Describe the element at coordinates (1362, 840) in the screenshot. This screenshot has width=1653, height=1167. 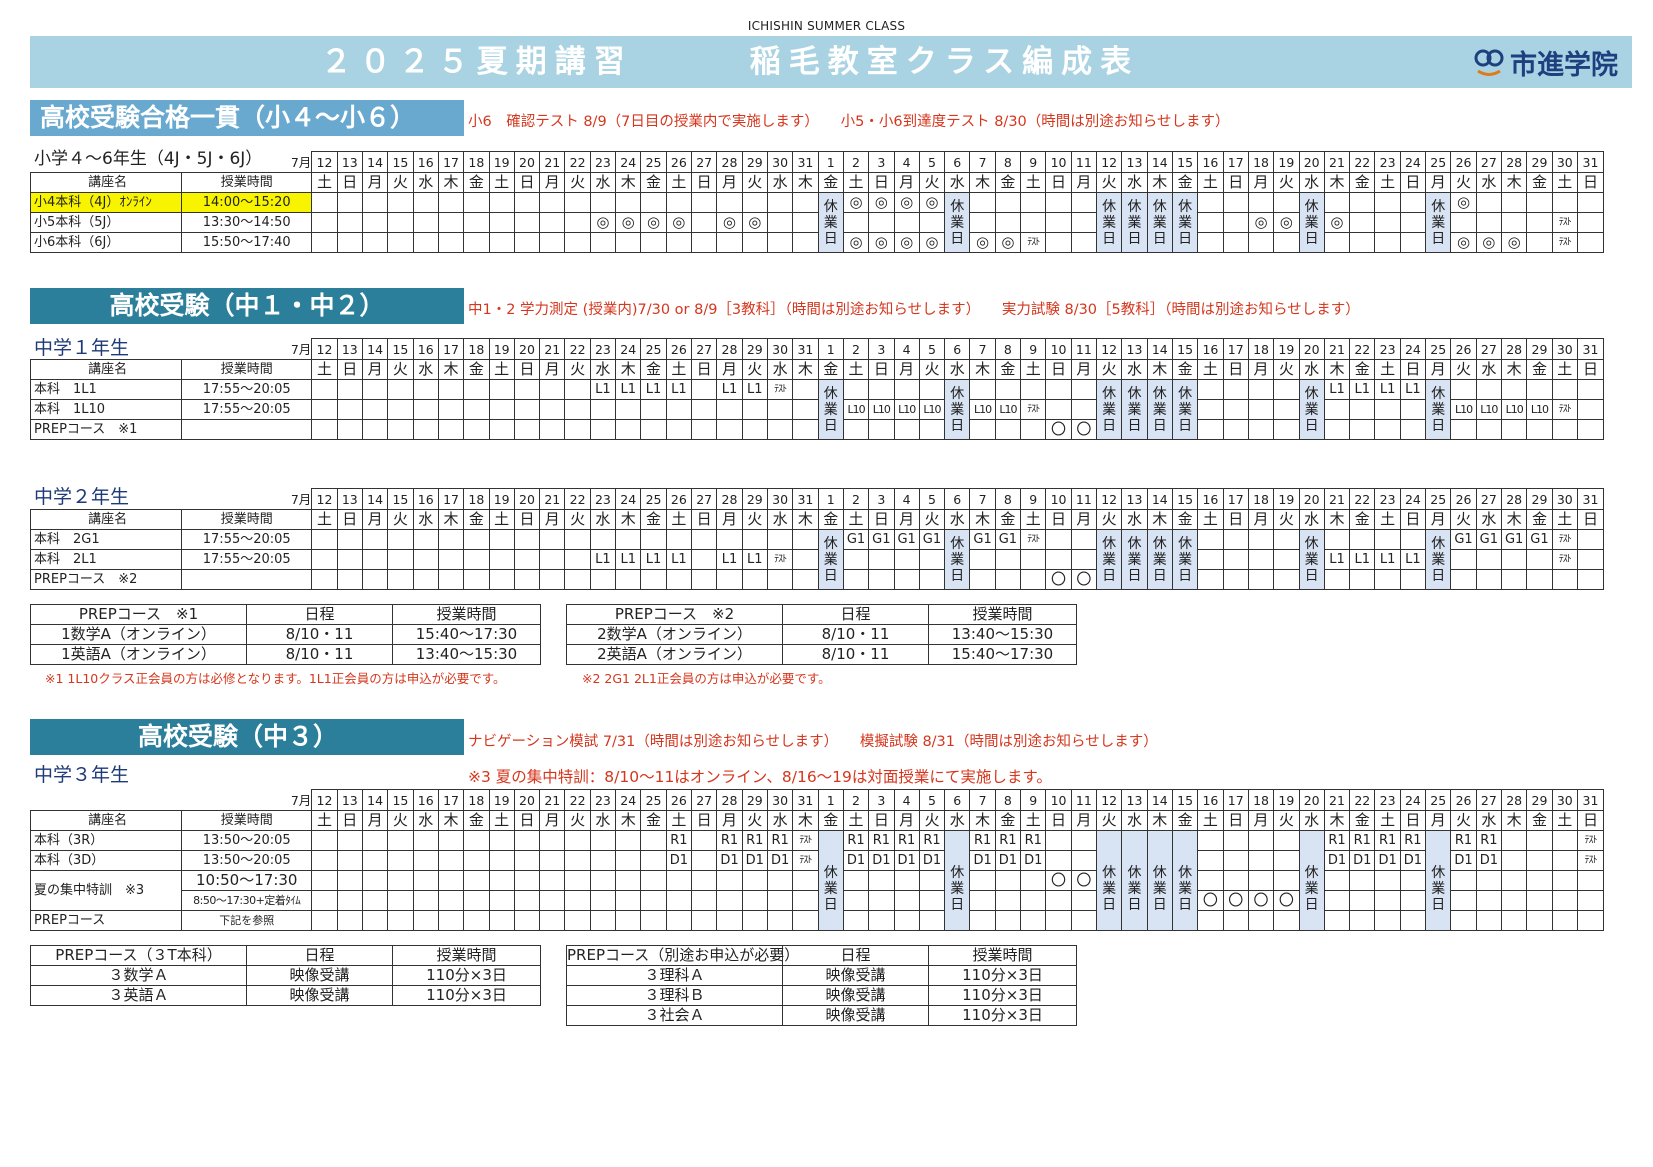
I see `schedule-mark: R1` at that location.